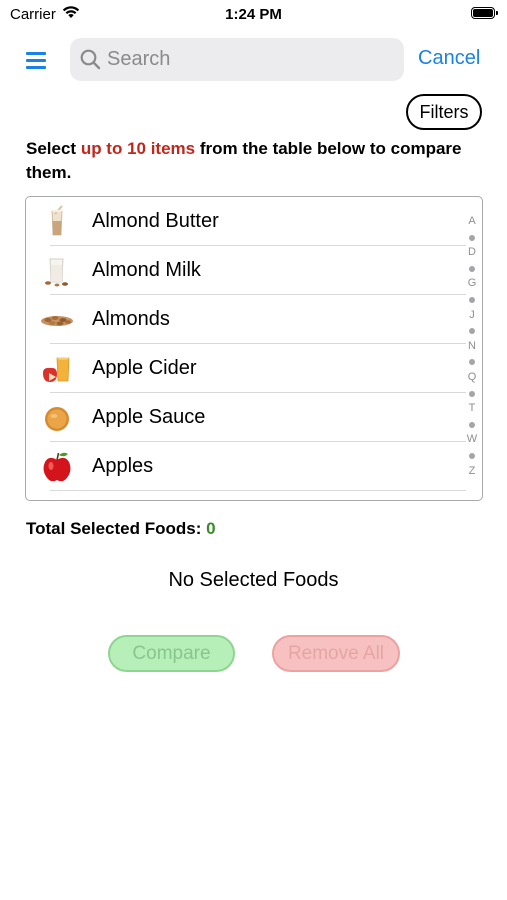  Describe the element at coordinates (246, 270) in the screenshot. I see `food-row-almond-milk: Almond Milk` at that location.